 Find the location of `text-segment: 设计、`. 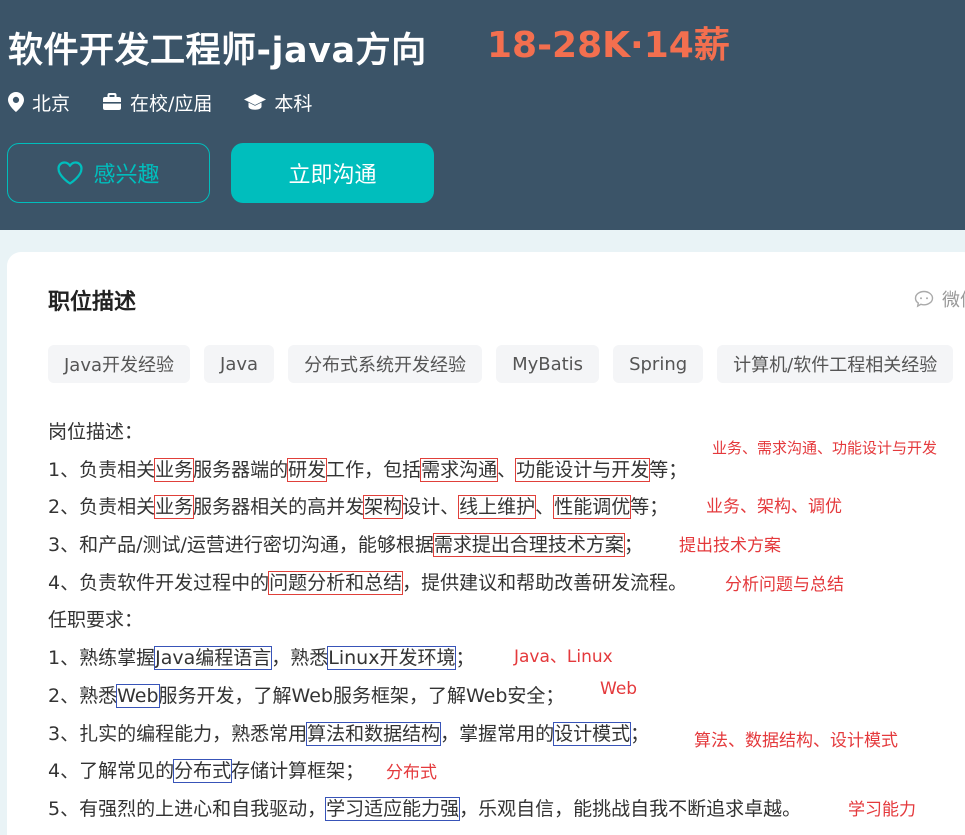

text-segment: 设计、 is located at coordinates (431, 507).